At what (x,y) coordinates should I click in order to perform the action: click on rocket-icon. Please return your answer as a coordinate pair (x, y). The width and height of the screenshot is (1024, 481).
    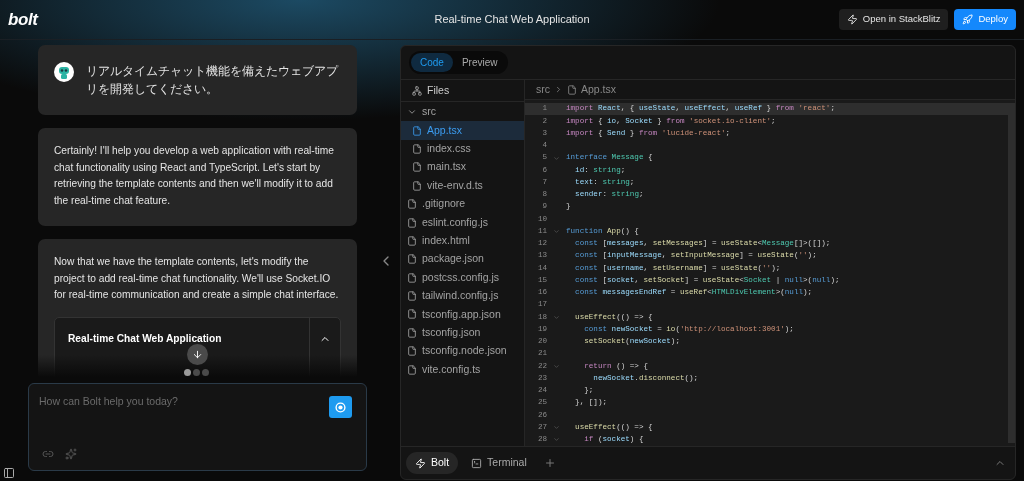
    Looking at the image, I should click on (968, 19).